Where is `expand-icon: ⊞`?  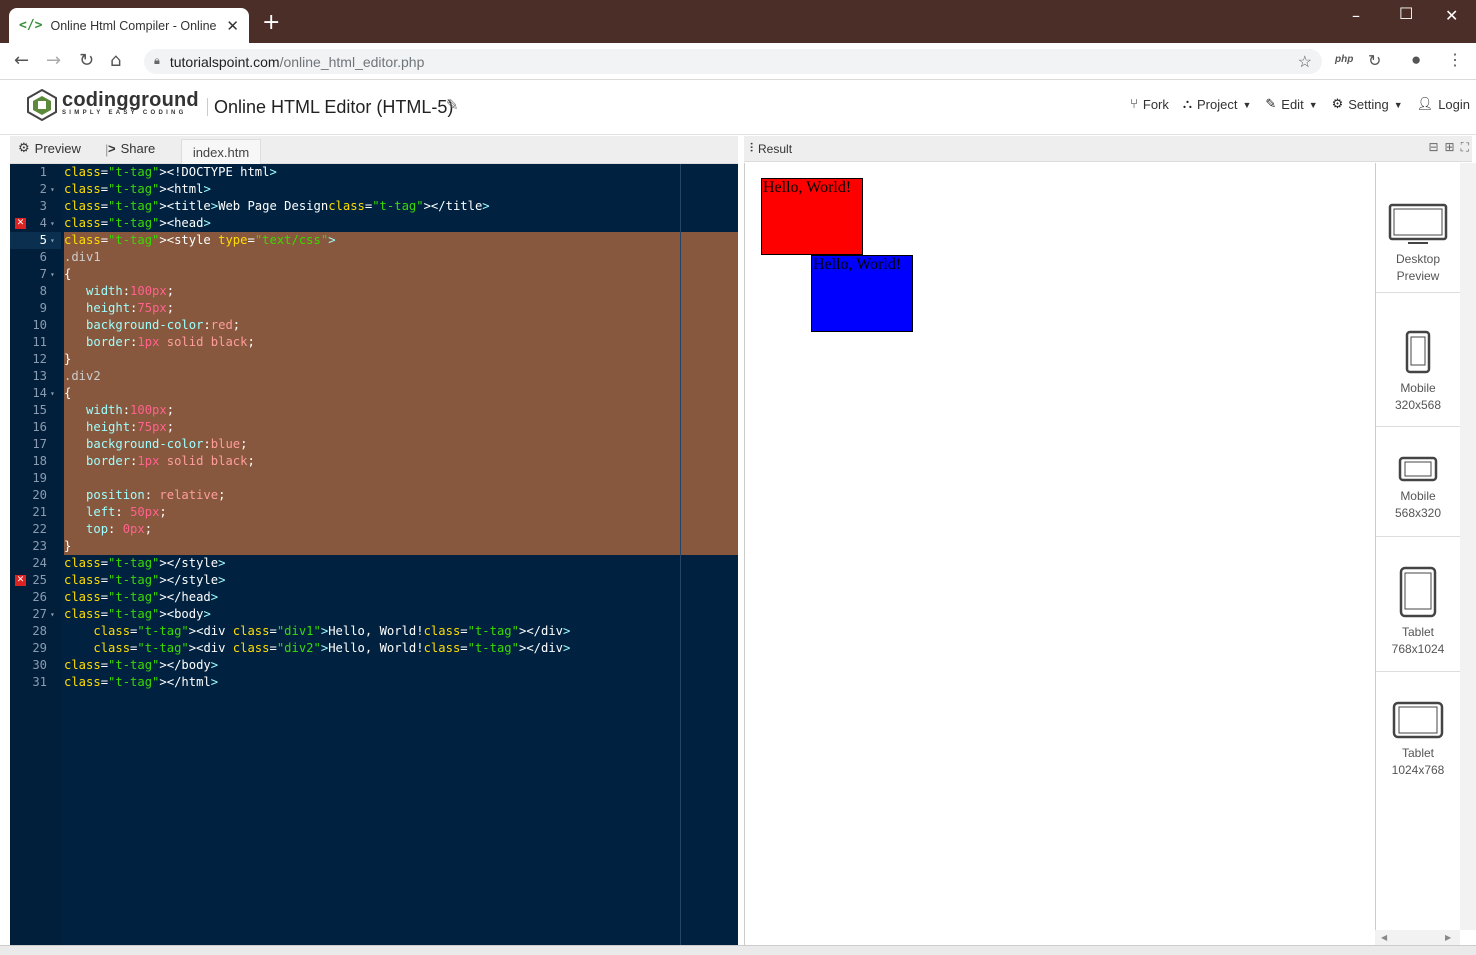
expand-icon: ⊞ is located at coordinates (1450, 147).